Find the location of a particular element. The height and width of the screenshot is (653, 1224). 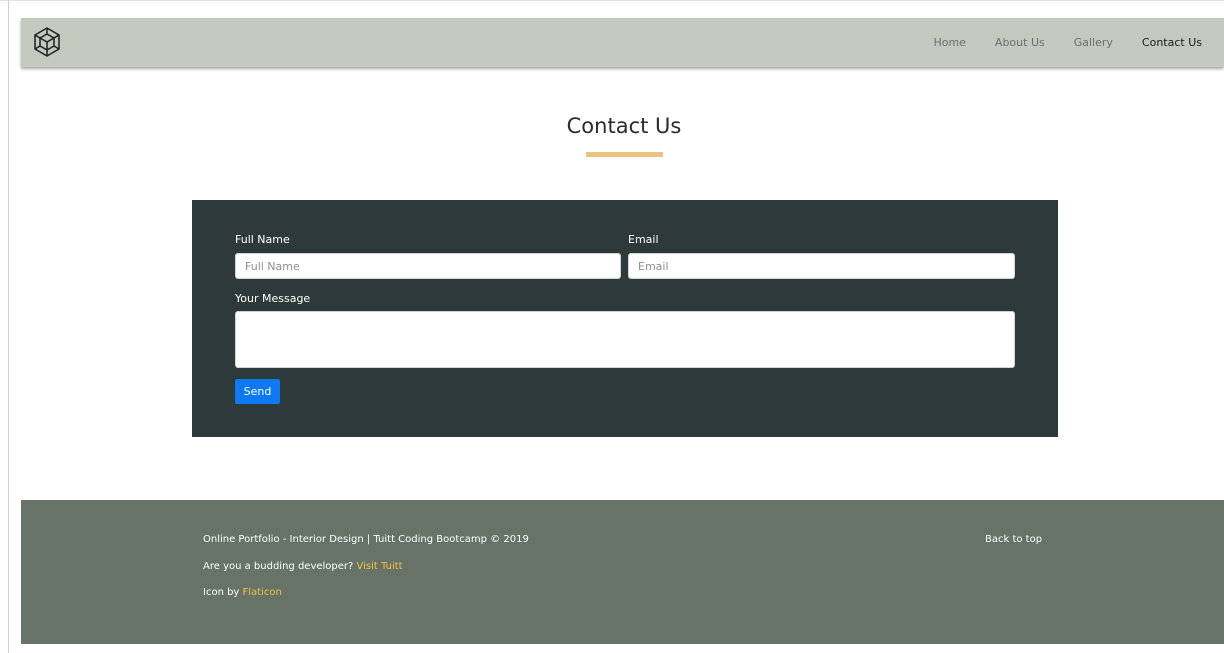

back-to-top-link: Back to top is located at coordinates (1013, 539).